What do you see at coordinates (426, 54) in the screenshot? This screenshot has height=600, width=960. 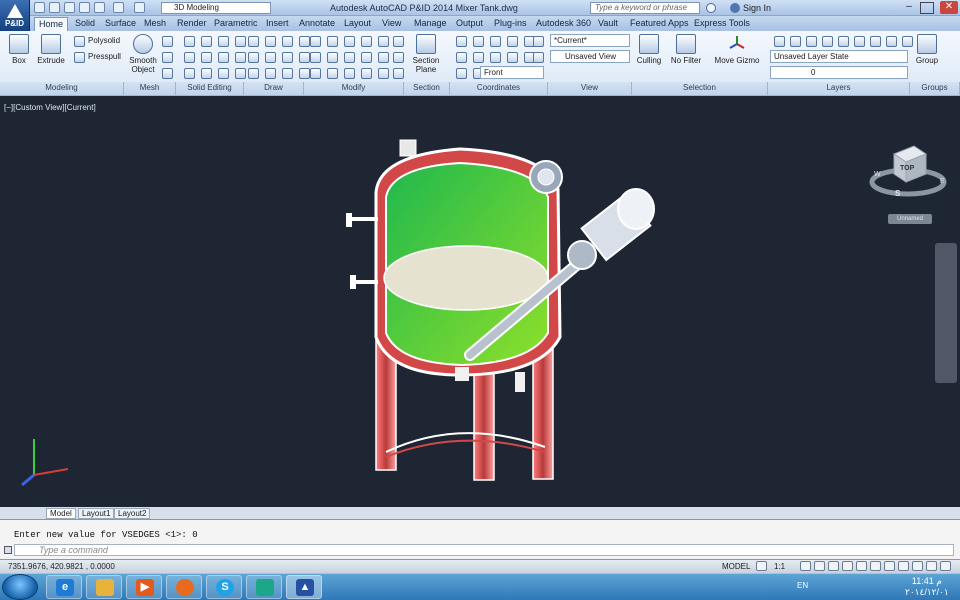 I see `section-plane-button: Section Plane` at bounding box center [426, 54].